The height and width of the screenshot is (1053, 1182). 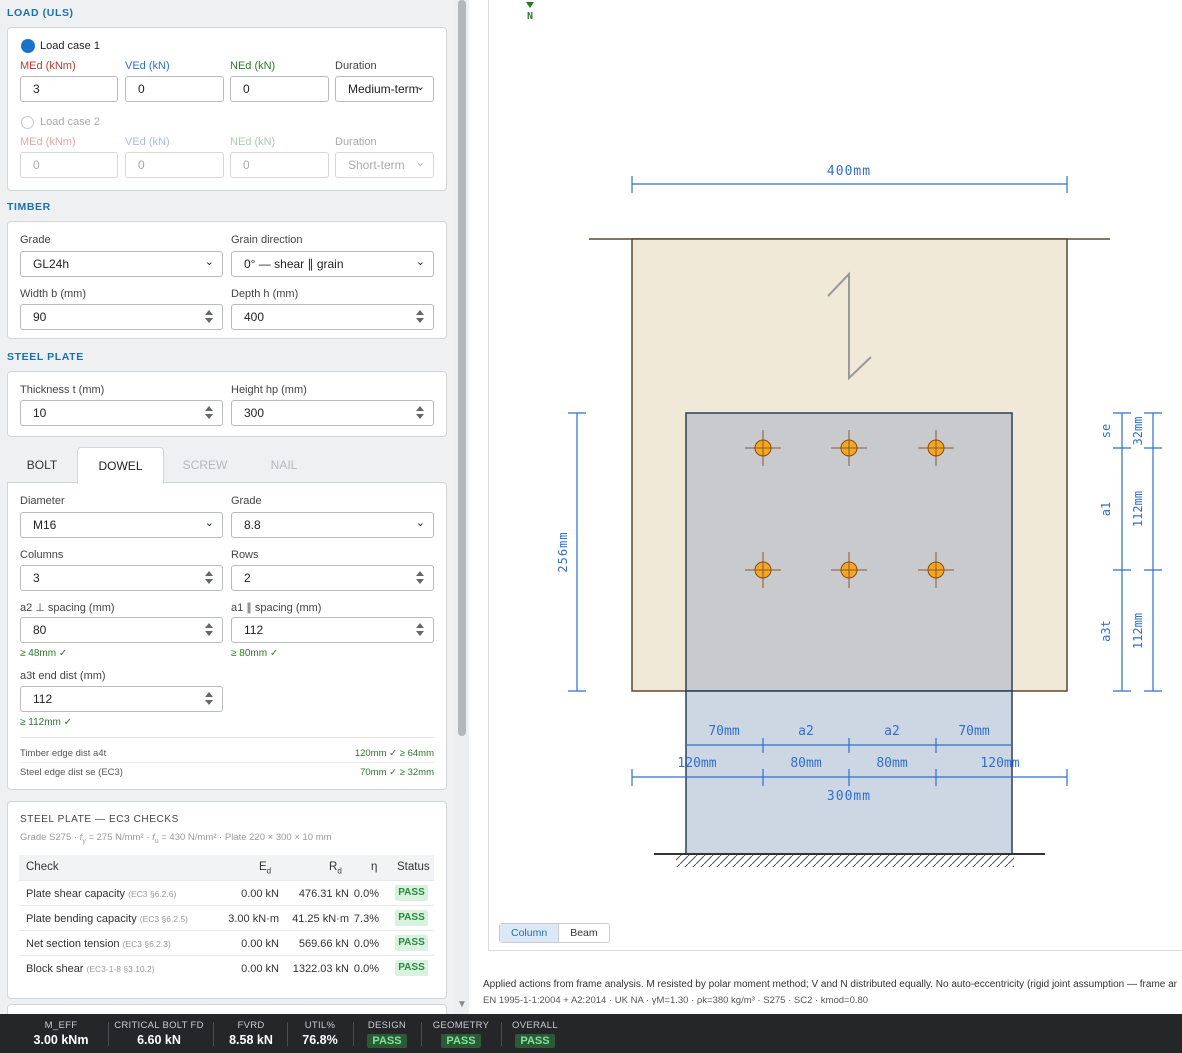 I want to click on tab-dowel: DOWEL, so click(x=120, y=465).